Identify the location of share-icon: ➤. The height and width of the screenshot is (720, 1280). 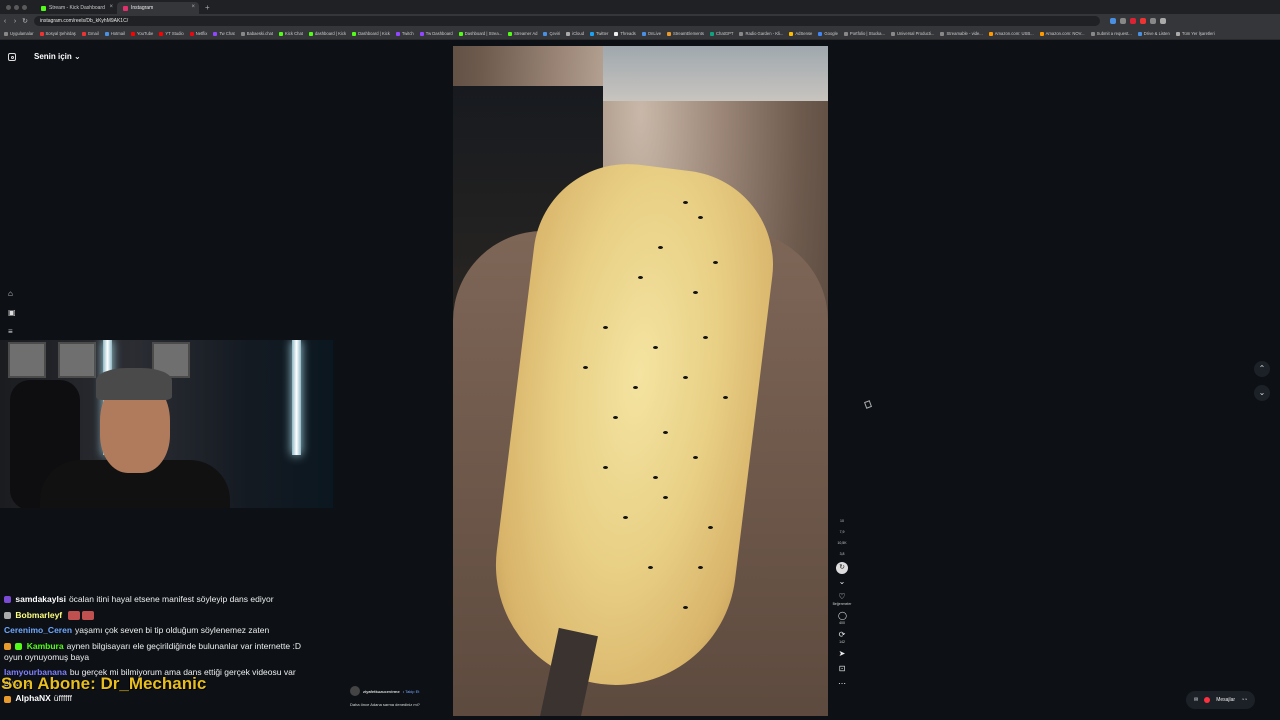
(842, 654).